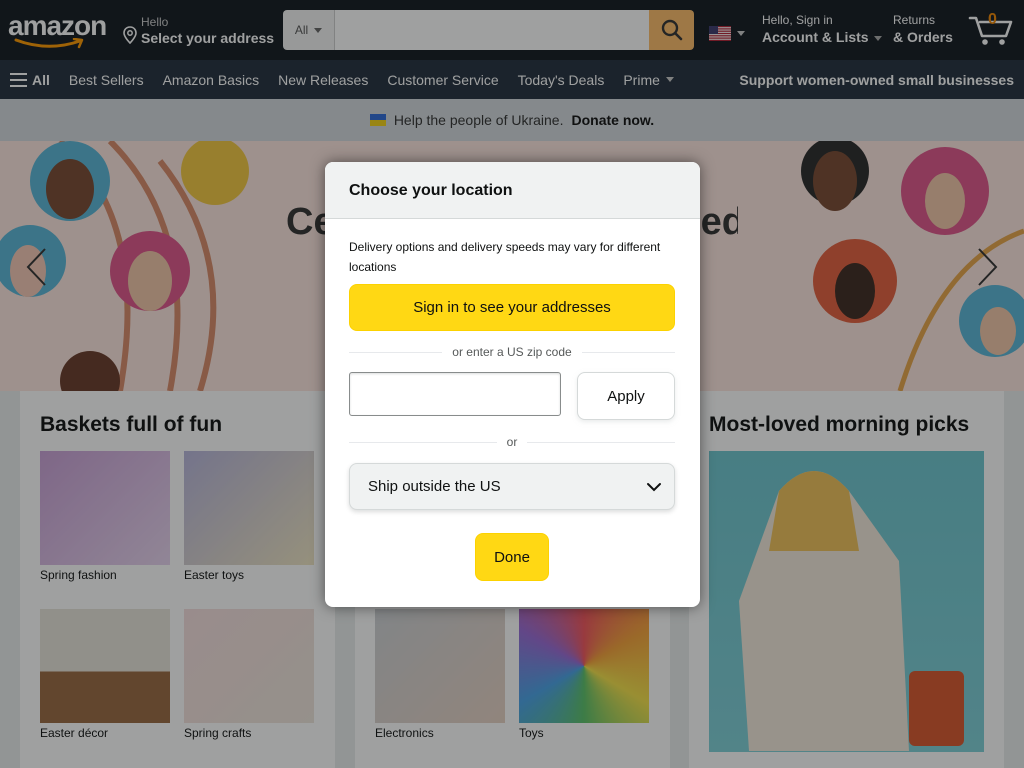 This screenshot has width=1024, height=768. Describe the element at coordinates (512, 307) in the screenshot. I see `sign-in-addresses-button: Sign in to see your addresses` at that location.